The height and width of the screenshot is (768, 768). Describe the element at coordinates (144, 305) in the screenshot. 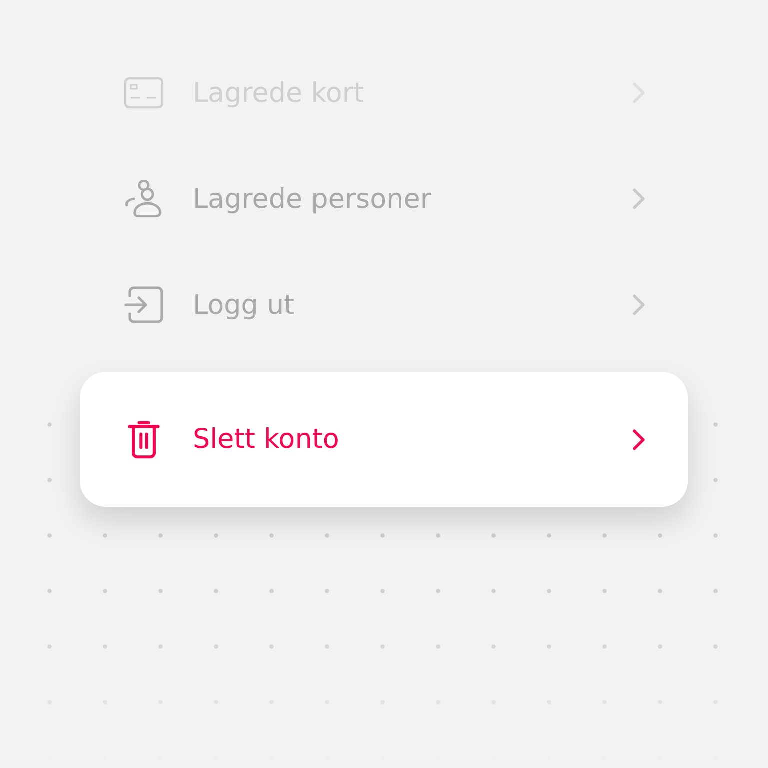

I see `login-icon` at that location.